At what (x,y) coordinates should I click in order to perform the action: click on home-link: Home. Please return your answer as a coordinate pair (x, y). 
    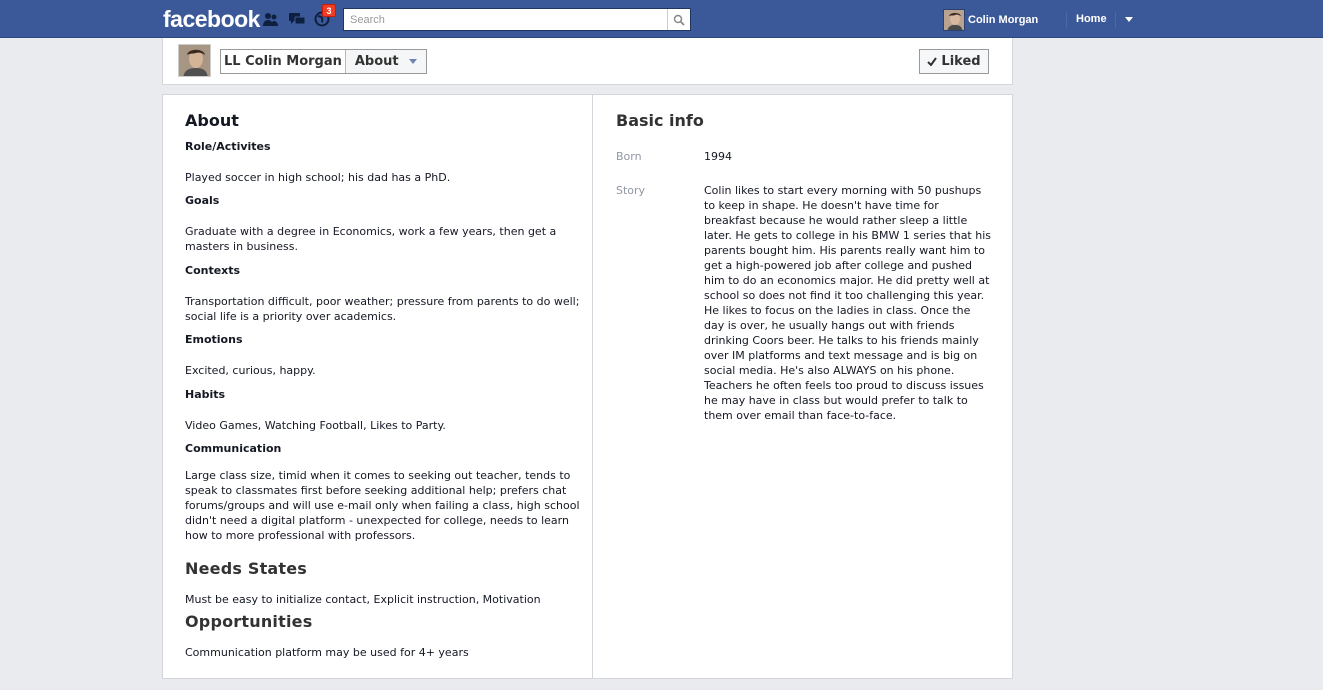
    Looking at the image, I should click on (1091, 19).